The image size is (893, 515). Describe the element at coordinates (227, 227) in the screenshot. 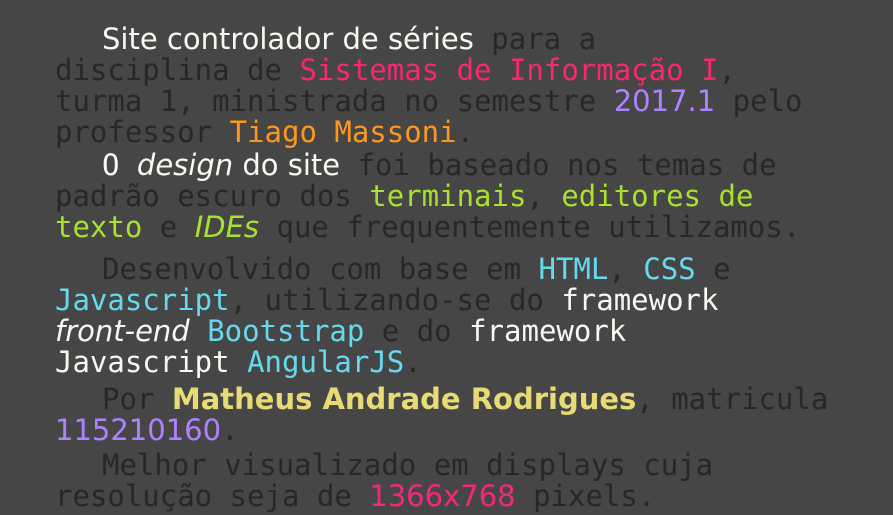

I see `ides-word: IDEs` at that location.